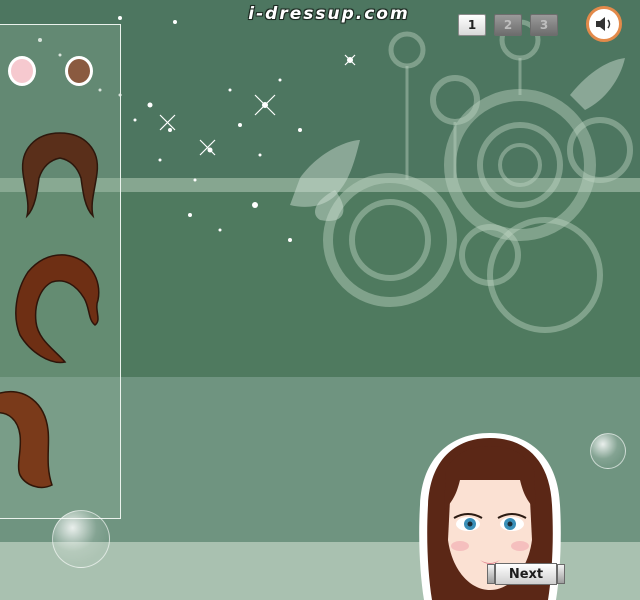 The height and width of the screenshot is (600, 640). Describe the element at coordinates (561, 574) in the screenshot. I see `next-button-right-cap` at that location.